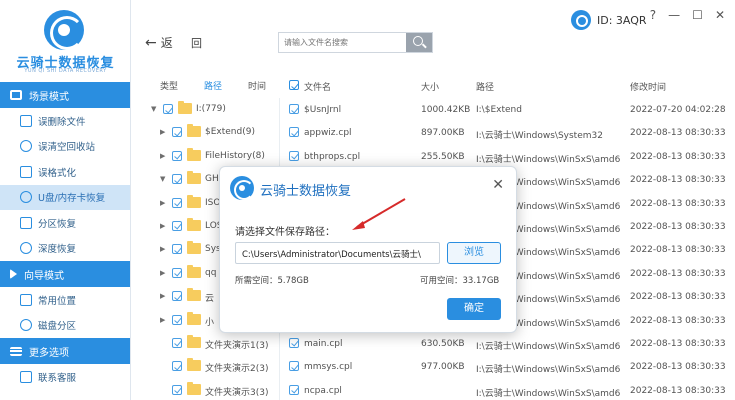 Image resolution: width=735 pixels, height=400 pixels. I want to click on sidebar-item: 误删除文件, so click(65, 121).